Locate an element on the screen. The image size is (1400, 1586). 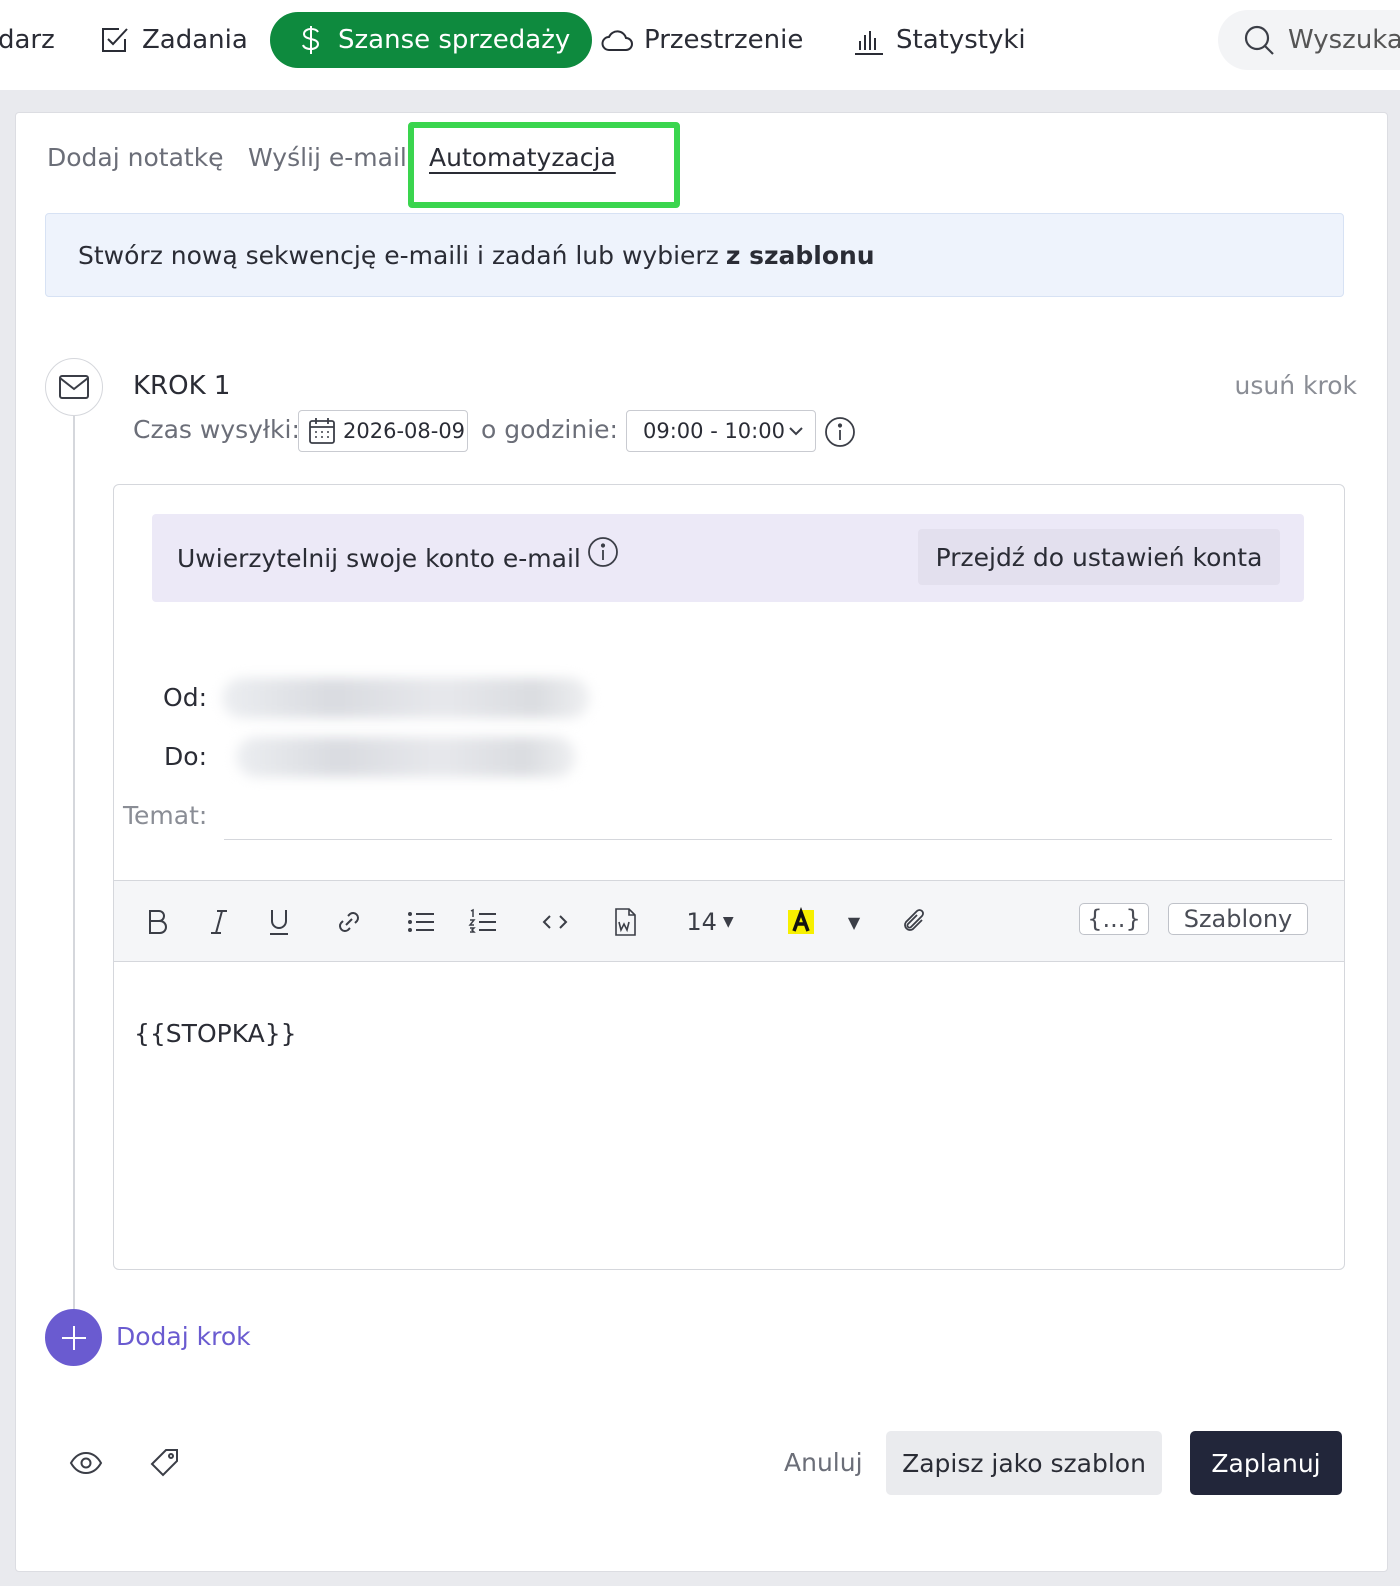
cancel-button: Anuluj is located at coordinates (823, 1462).